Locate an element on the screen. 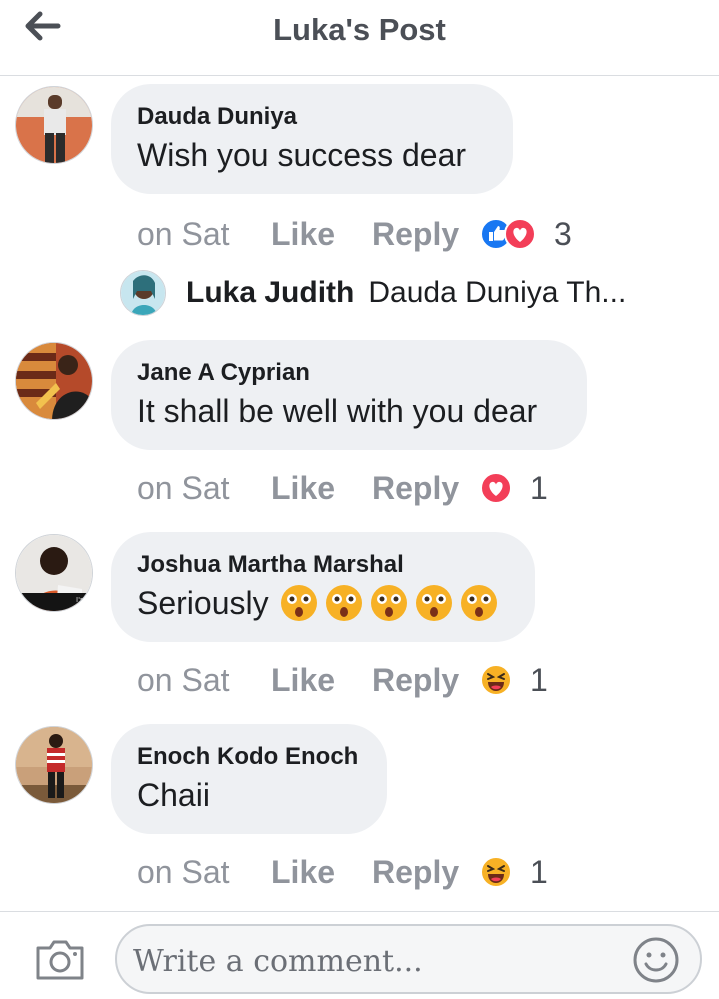  comment-text-body: Seriously is located at coordinates (203, 603).